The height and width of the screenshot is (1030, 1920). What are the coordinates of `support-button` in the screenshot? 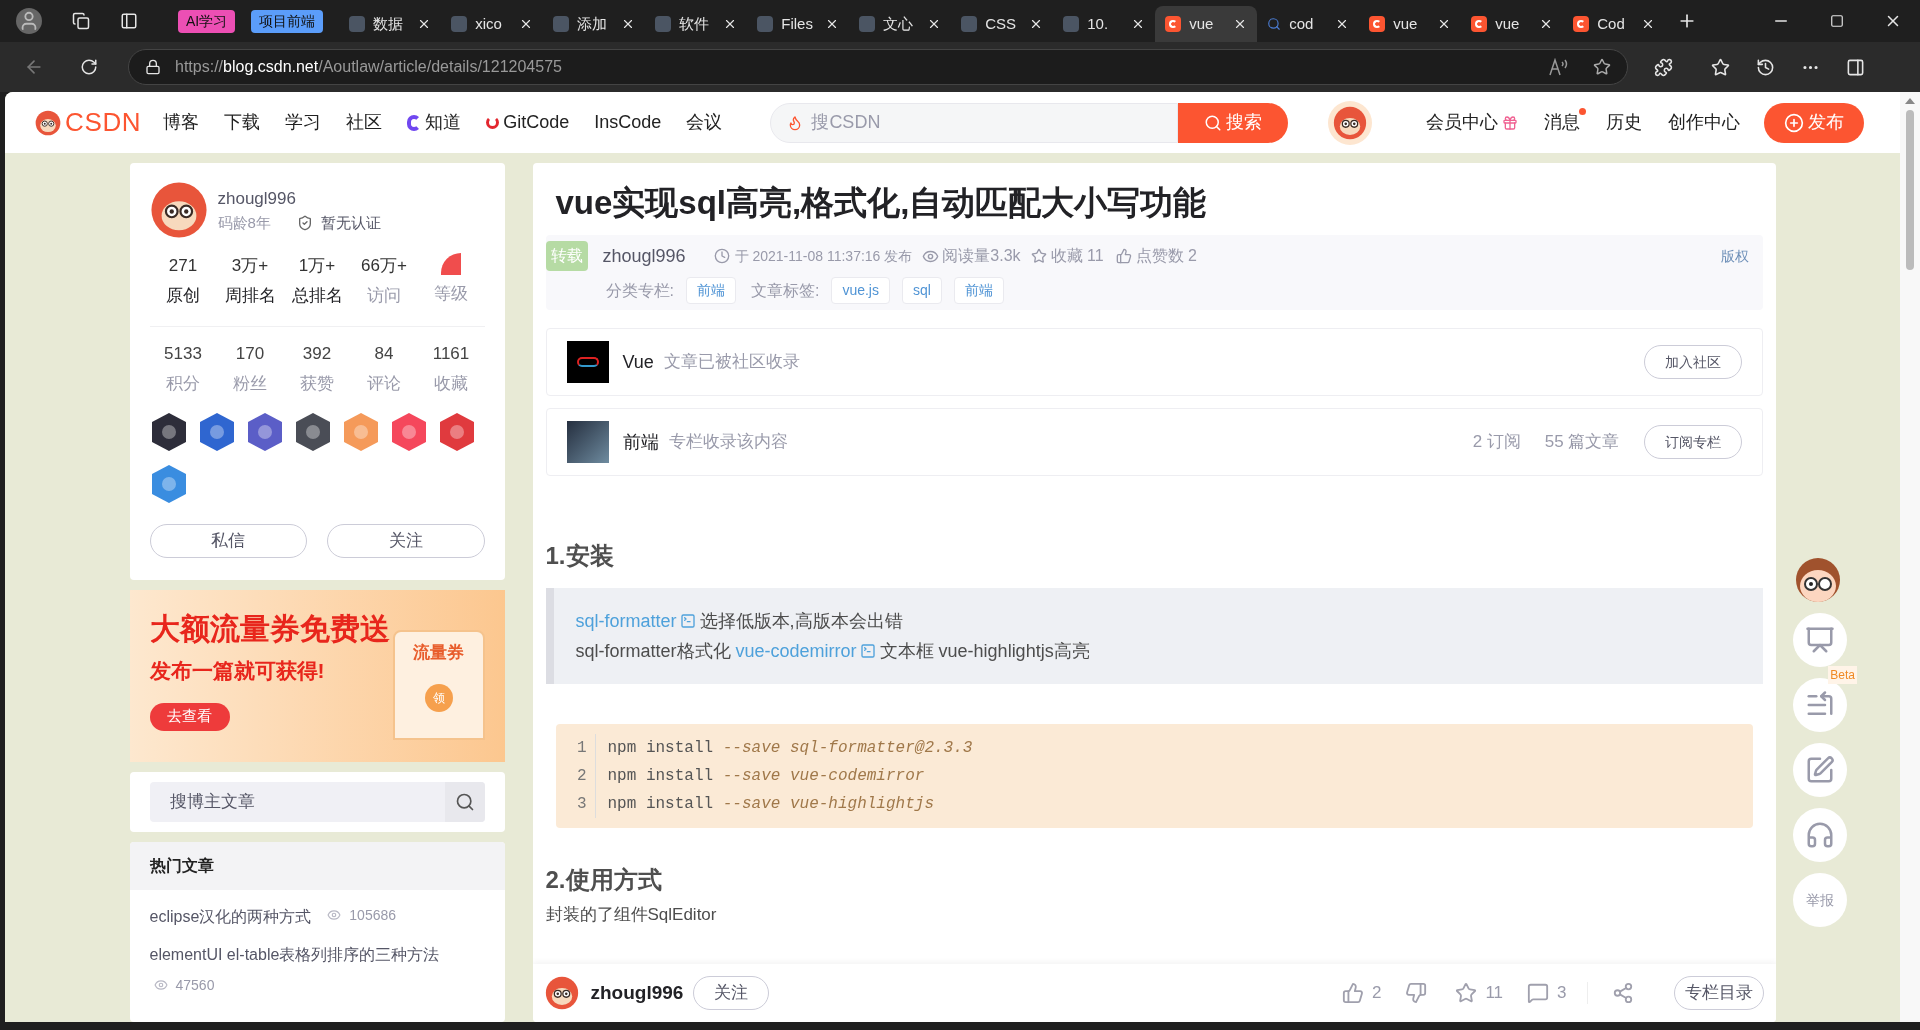 It's located at (1820, 835).